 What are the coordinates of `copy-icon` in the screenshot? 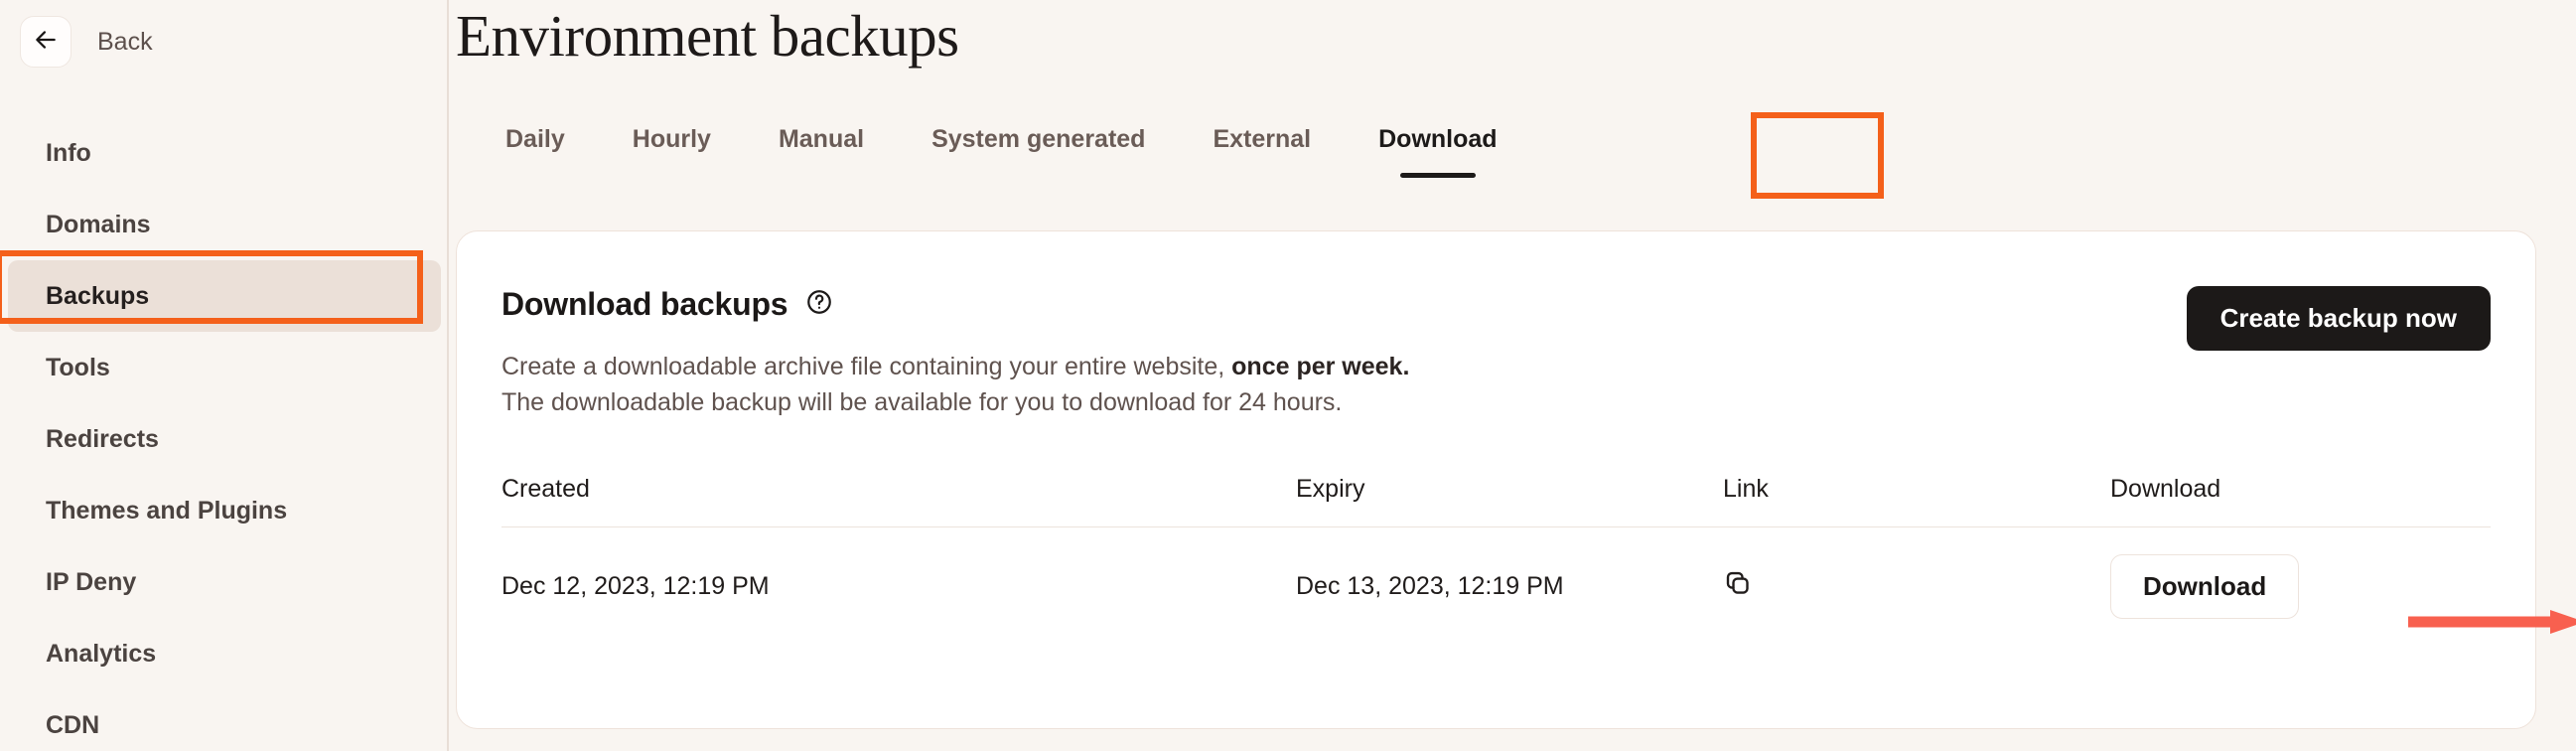 It's located at (1738, 584).